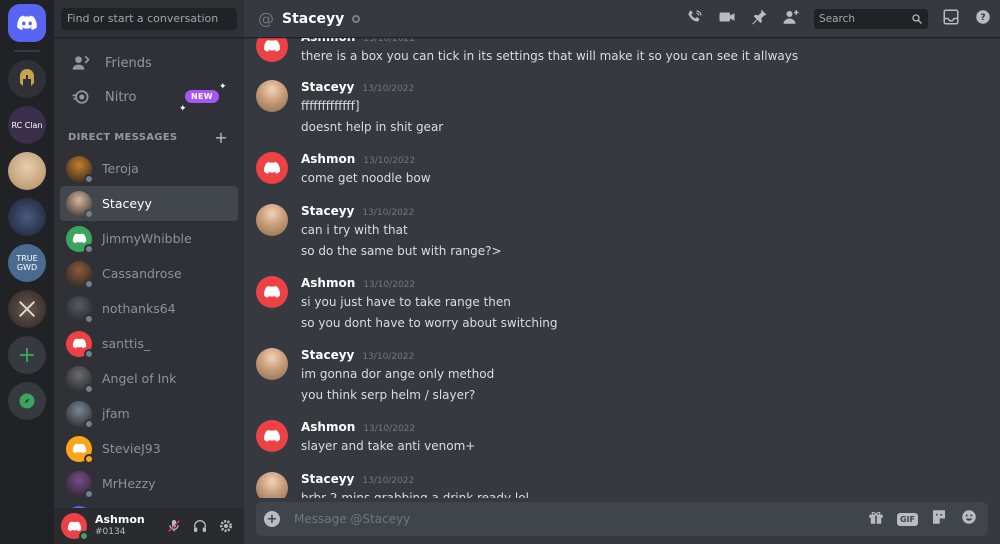 This screenshot has width=1000, height=544. I want to click on settings-button, so click(226, 526).